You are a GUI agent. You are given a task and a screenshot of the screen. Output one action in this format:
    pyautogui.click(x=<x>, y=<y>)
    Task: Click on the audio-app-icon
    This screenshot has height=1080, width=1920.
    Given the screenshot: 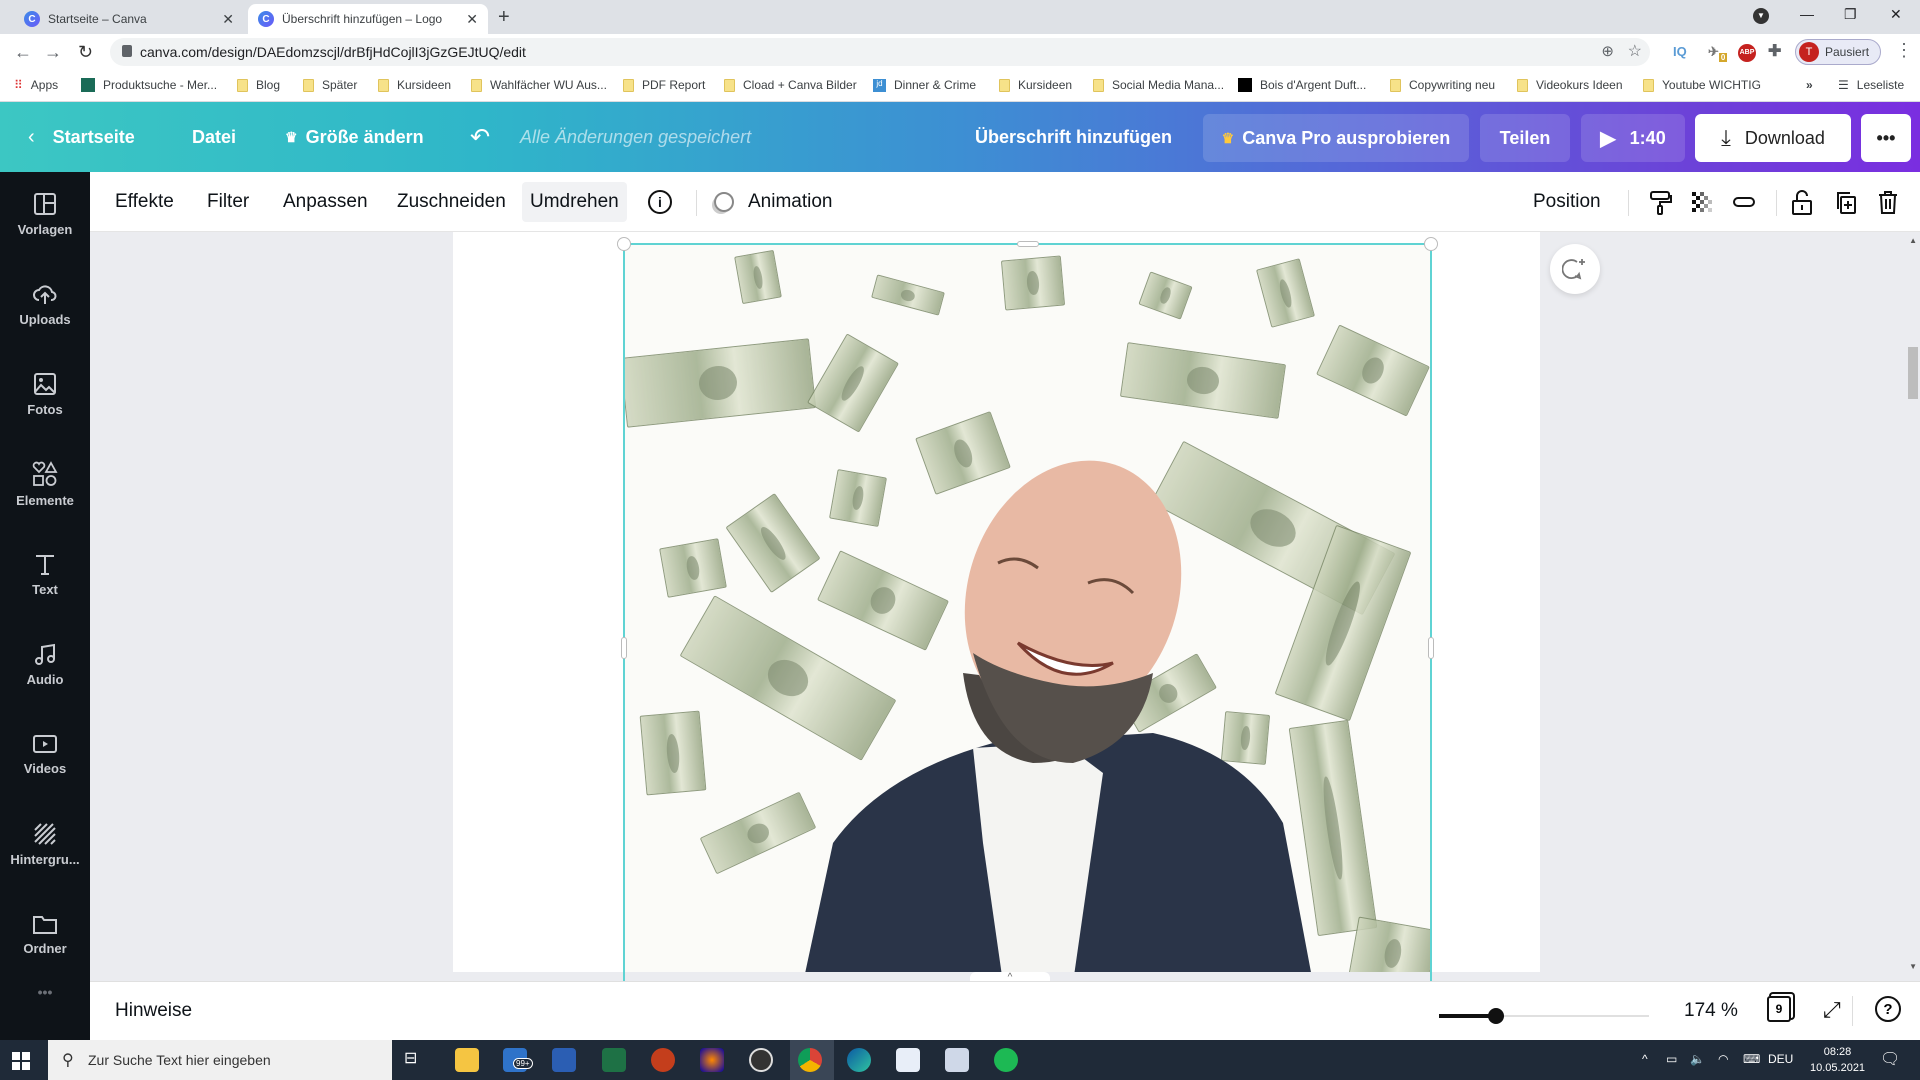 What is the action you would take?
    pyautogui.click(x=712, y=1060)
    